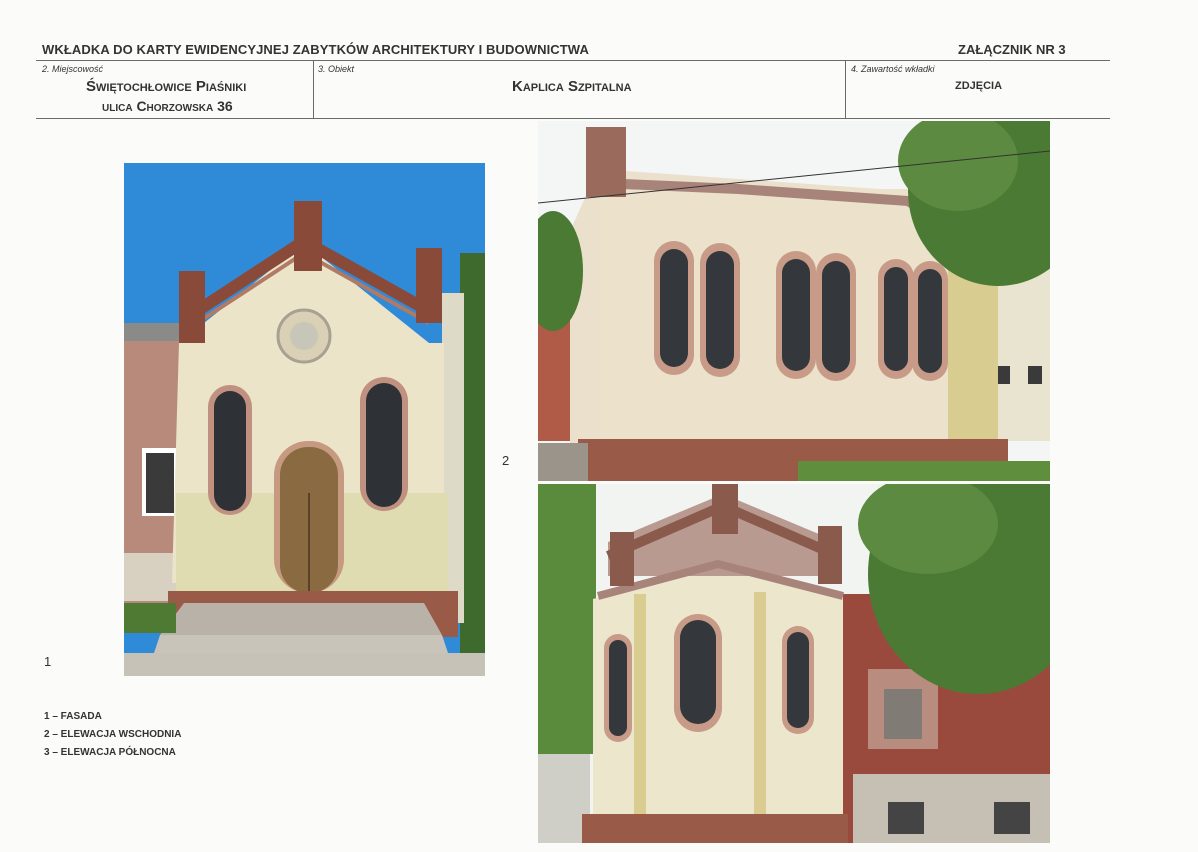  I want to click on object-label: 3. Obiekt, so click(336, 69).